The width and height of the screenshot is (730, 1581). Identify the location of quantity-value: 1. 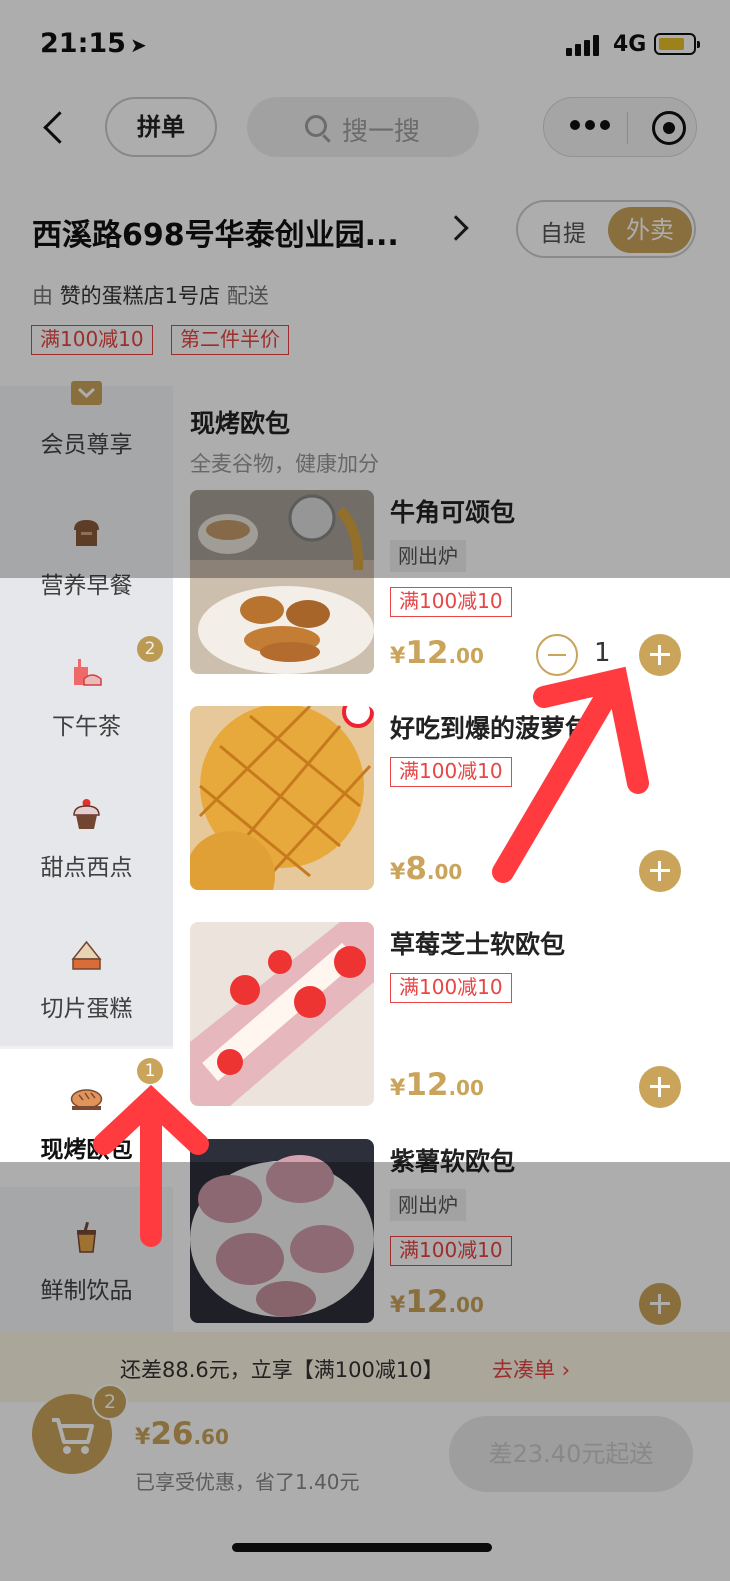
(602, 653).